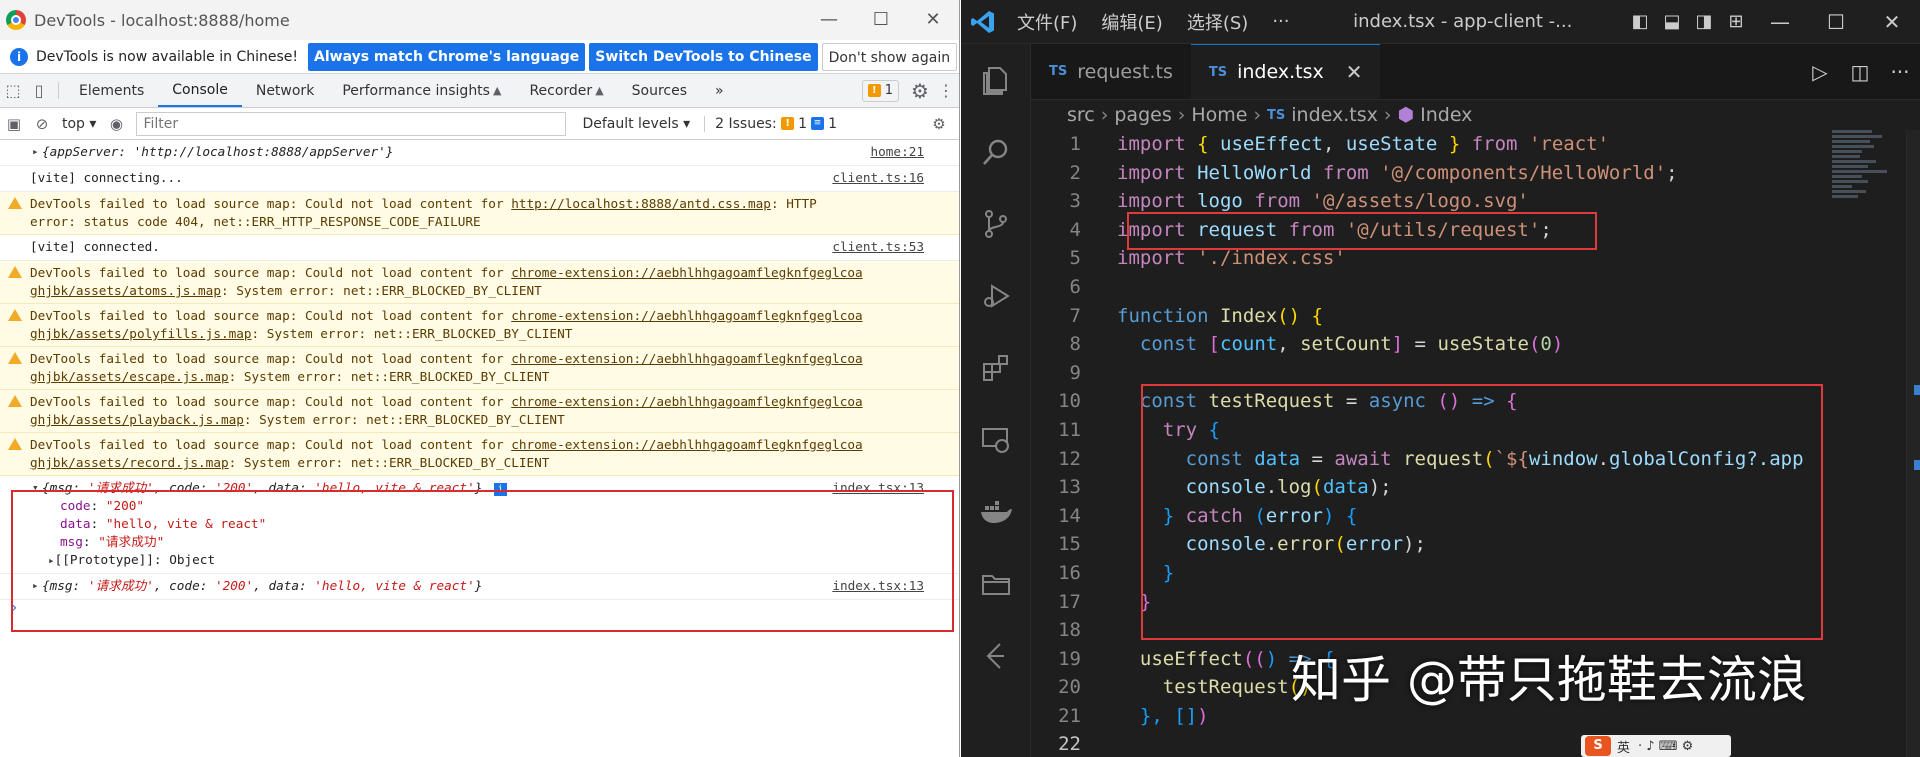 This screenshot has width=1920, height=757. I want to click on split-editor-icon: ◫, so click(1860, 72).